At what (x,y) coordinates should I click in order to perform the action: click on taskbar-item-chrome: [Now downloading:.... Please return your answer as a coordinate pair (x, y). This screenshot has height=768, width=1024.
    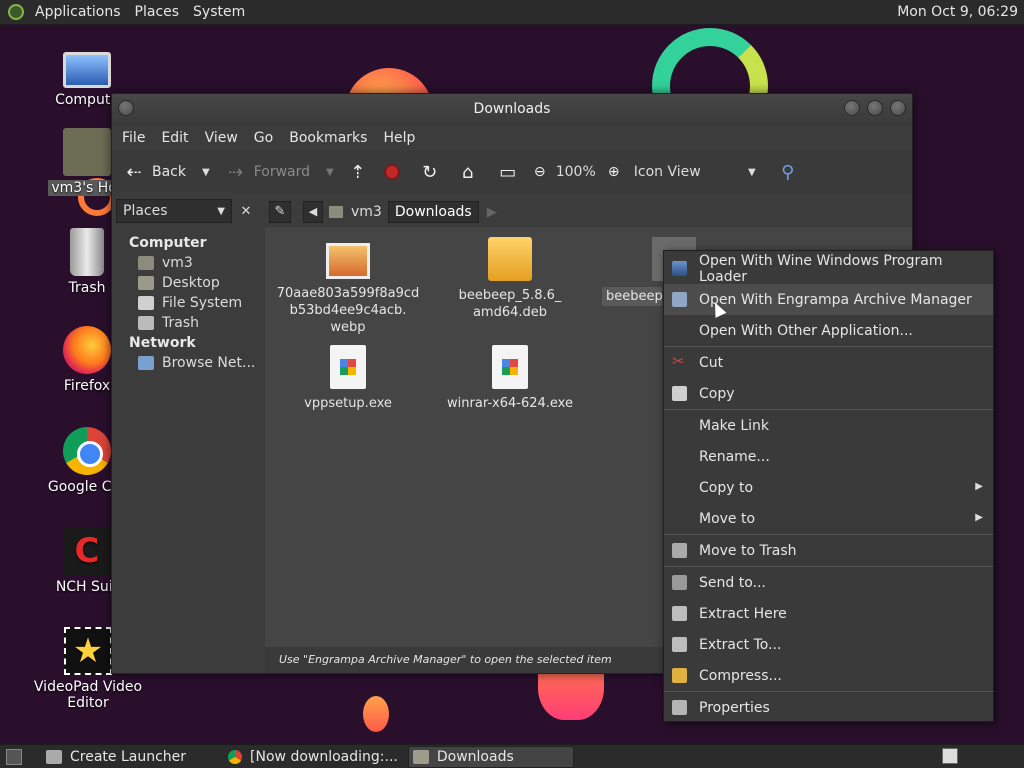
    Looking at the image, I should click on (313, 757).